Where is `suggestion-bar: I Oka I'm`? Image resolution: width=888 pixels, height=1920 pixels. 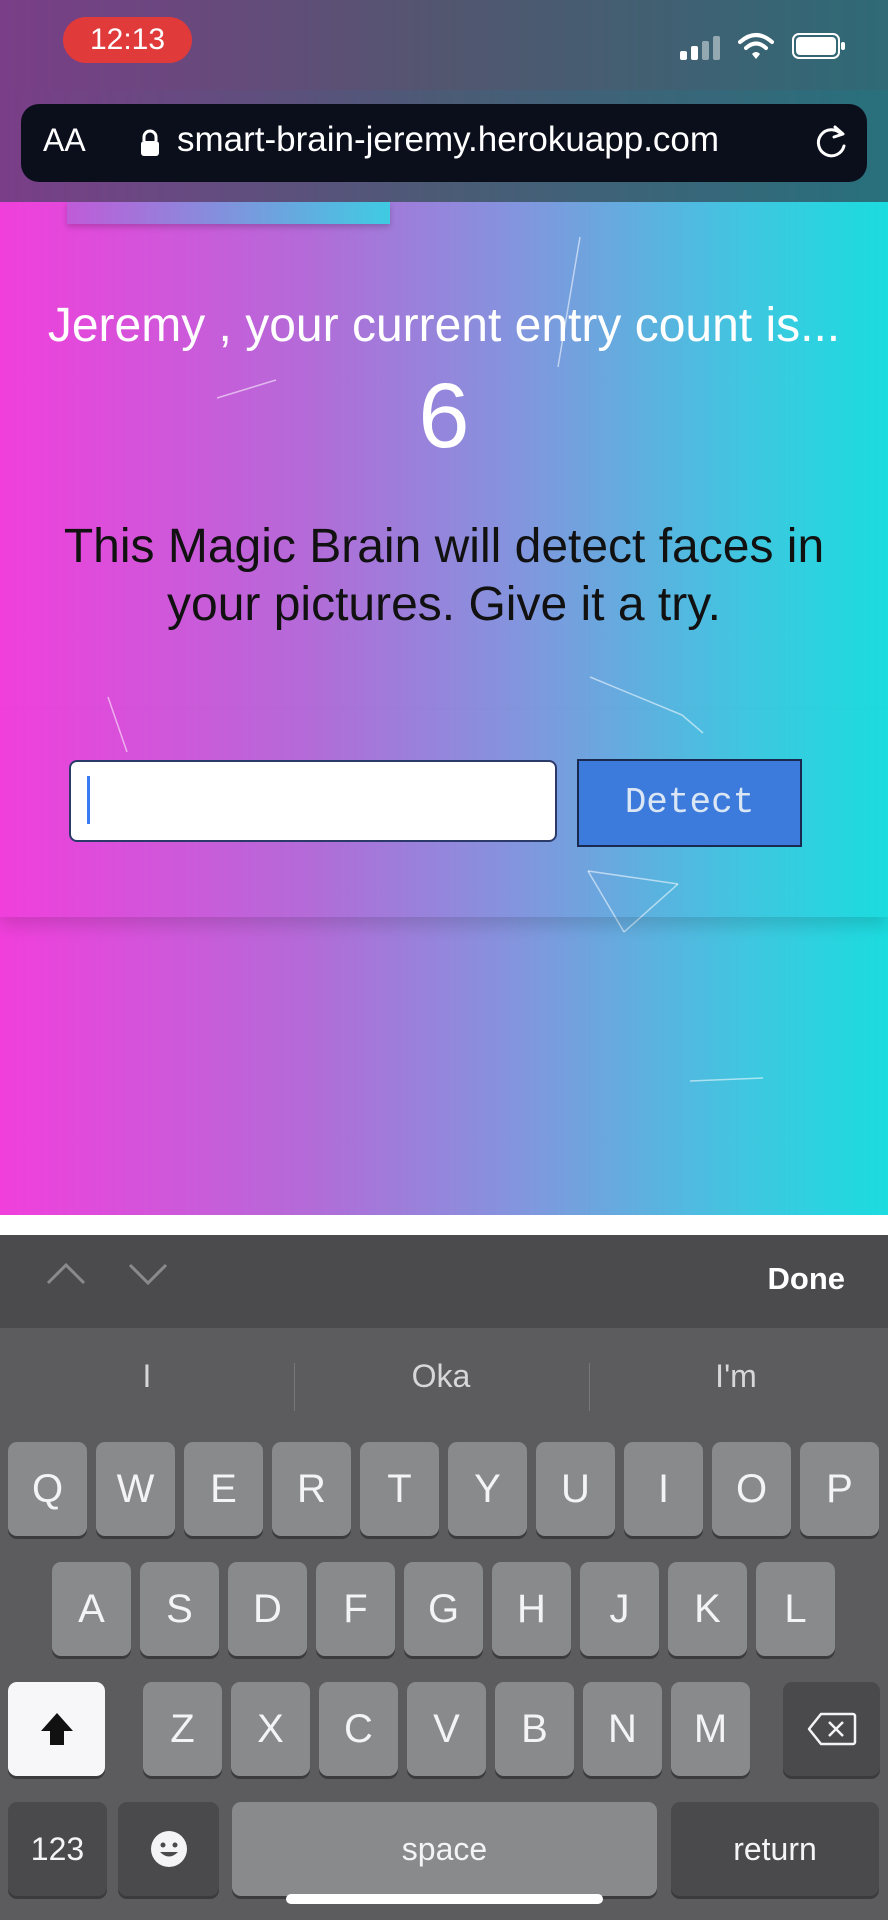 suggestion-bar: I Oka I'm is located at coordinates (444, 1383).